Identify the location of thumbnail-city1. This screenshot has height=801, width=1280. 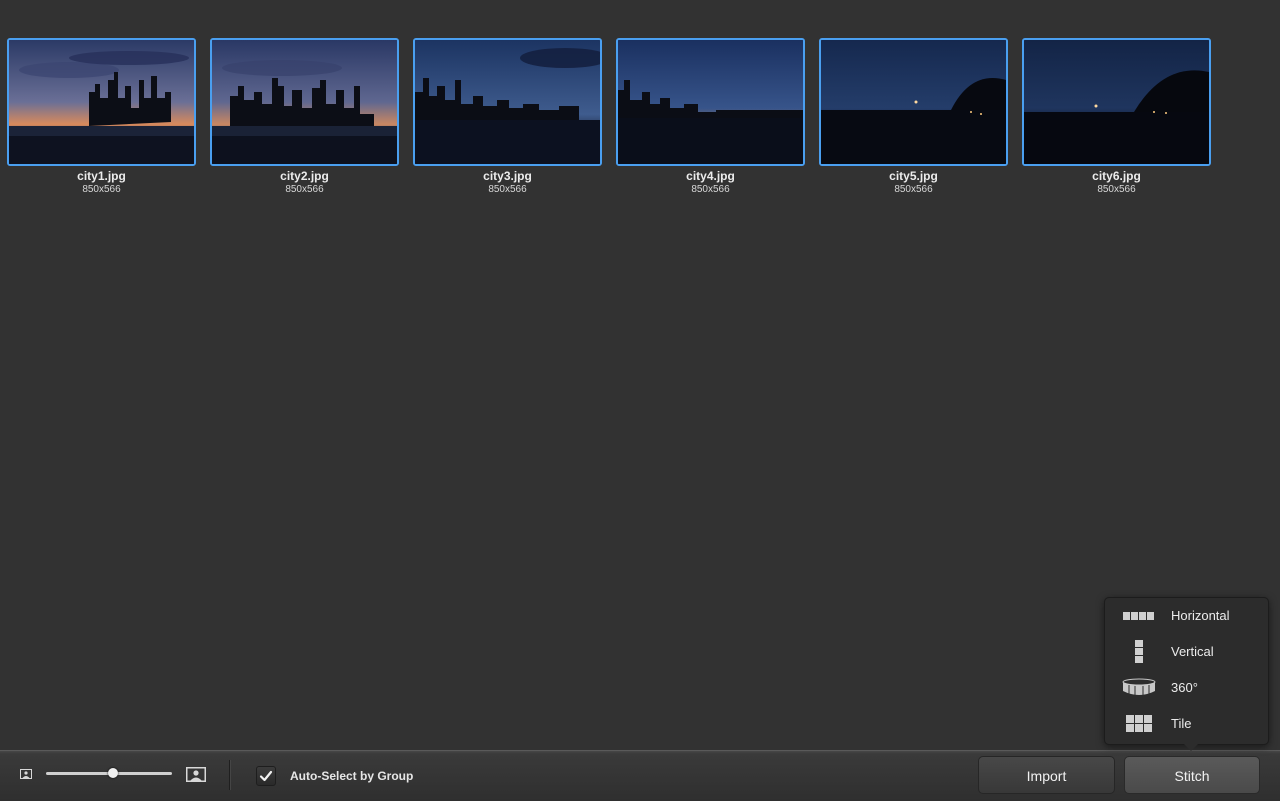
(101, 102).